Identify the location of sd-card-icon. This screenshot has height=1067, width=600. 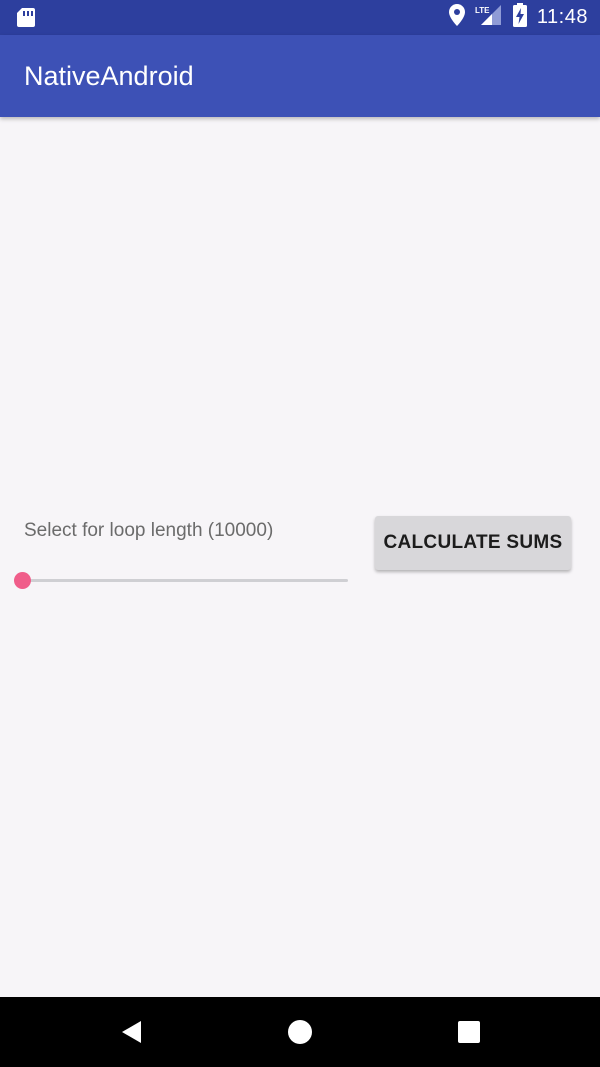
(26, 17).